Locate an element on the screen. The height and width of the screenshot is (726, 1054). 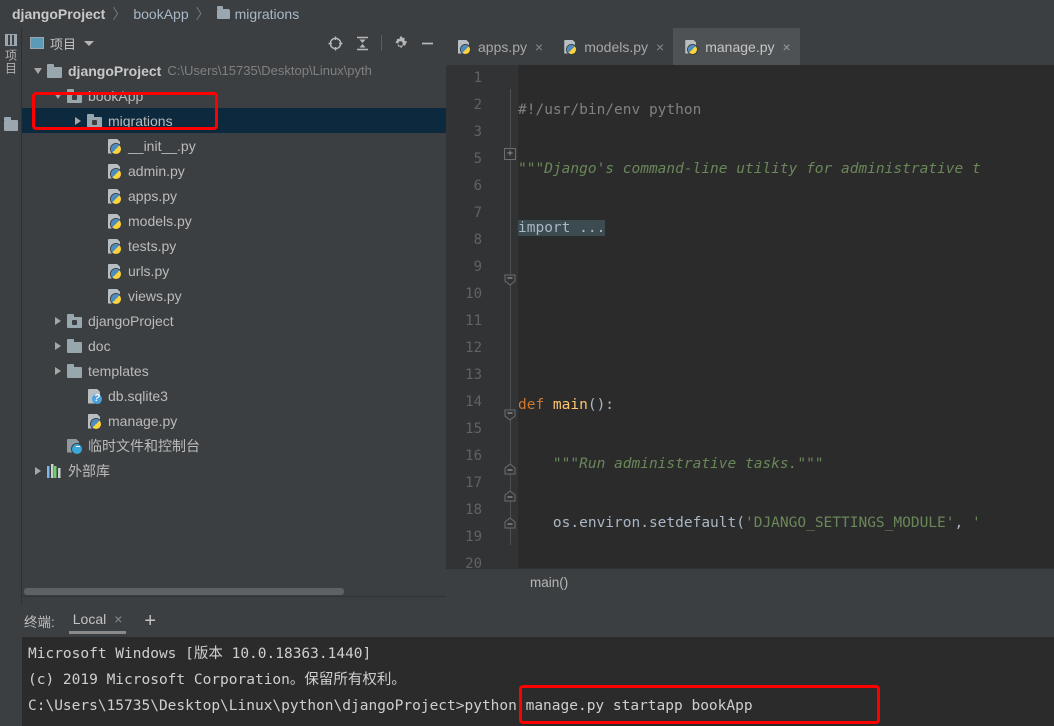
sqlite-file-icon: ? is located at coordinates (94, 396).